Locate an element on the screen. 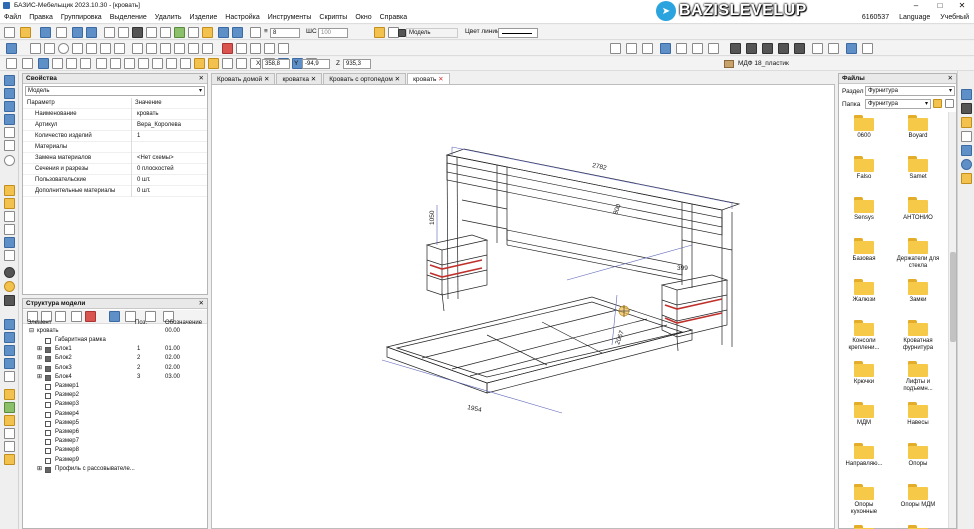  redo-icon is located at coordinates (91, 32).